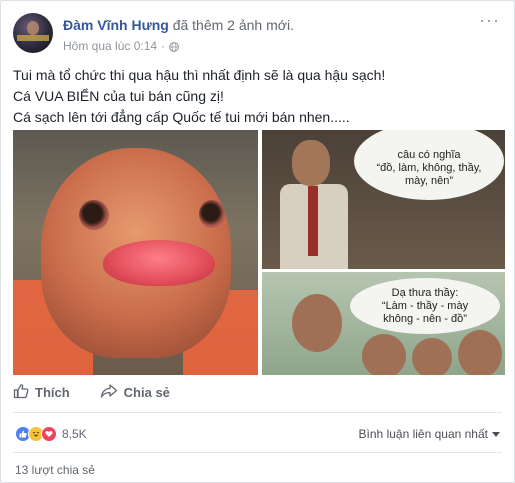  What do you see at coordinates (233, 25) in the screenshot?
I see `post-action-text: đã thêm 2 ảnh mới.` at bounding box center [233, 25].